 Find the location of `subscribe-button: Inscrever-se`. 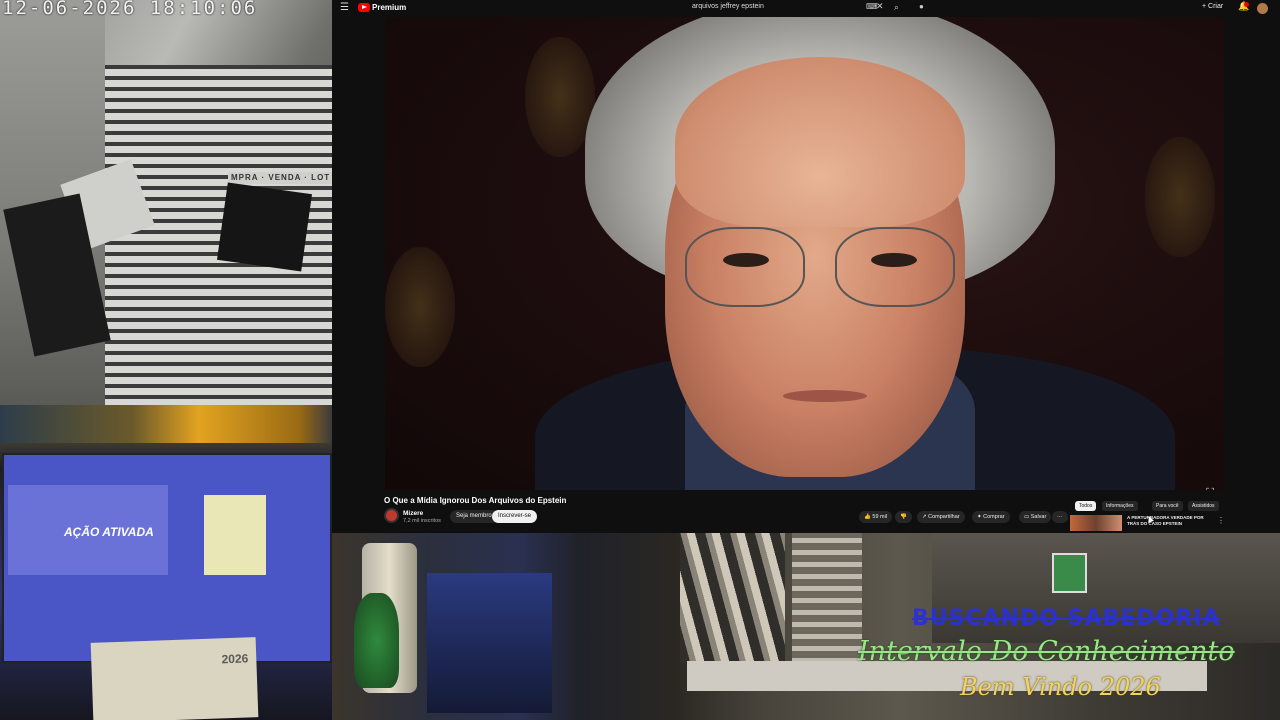

subscribe-button: Inscrever-se is located at coordinates (515, 516).